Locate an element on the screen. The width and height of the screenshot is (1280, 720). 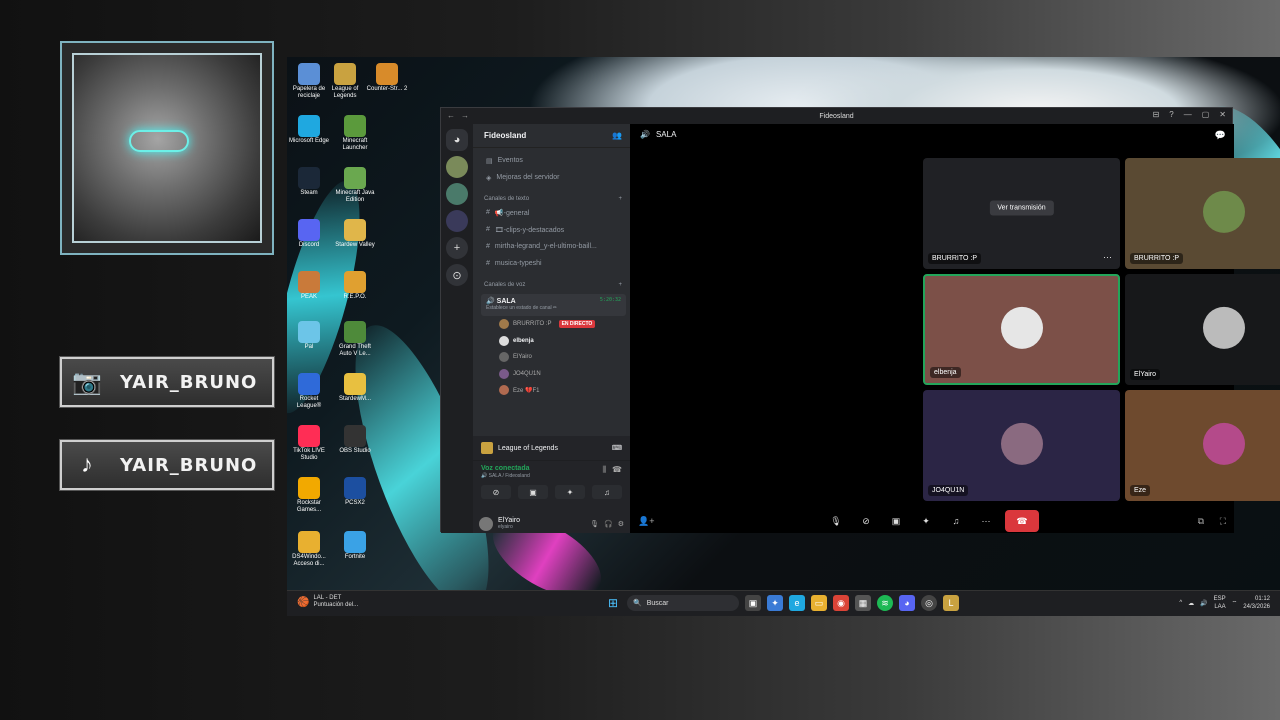
watch-stream-button: Ver transmisión is located at coordinates (1021, 208).